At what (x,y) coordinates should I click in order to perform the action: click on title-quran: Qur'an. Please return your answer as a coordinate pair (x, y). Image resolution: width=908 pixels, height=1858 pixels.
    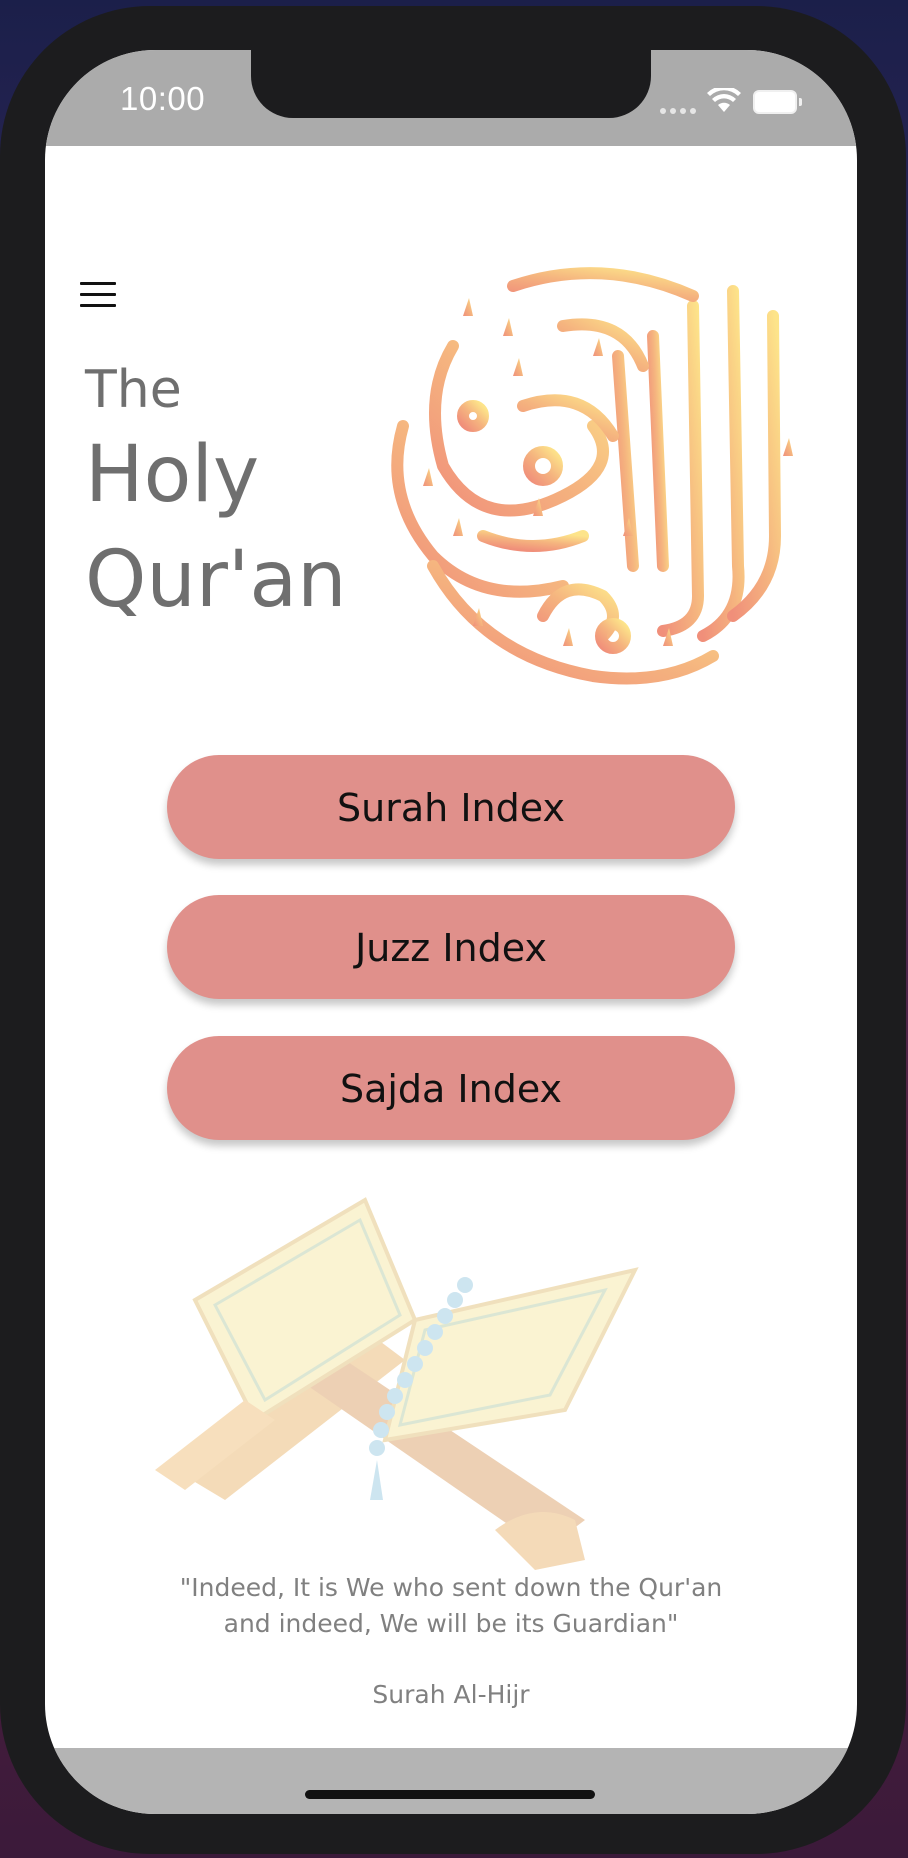
    Looking at the image, I should click on (216, 580).